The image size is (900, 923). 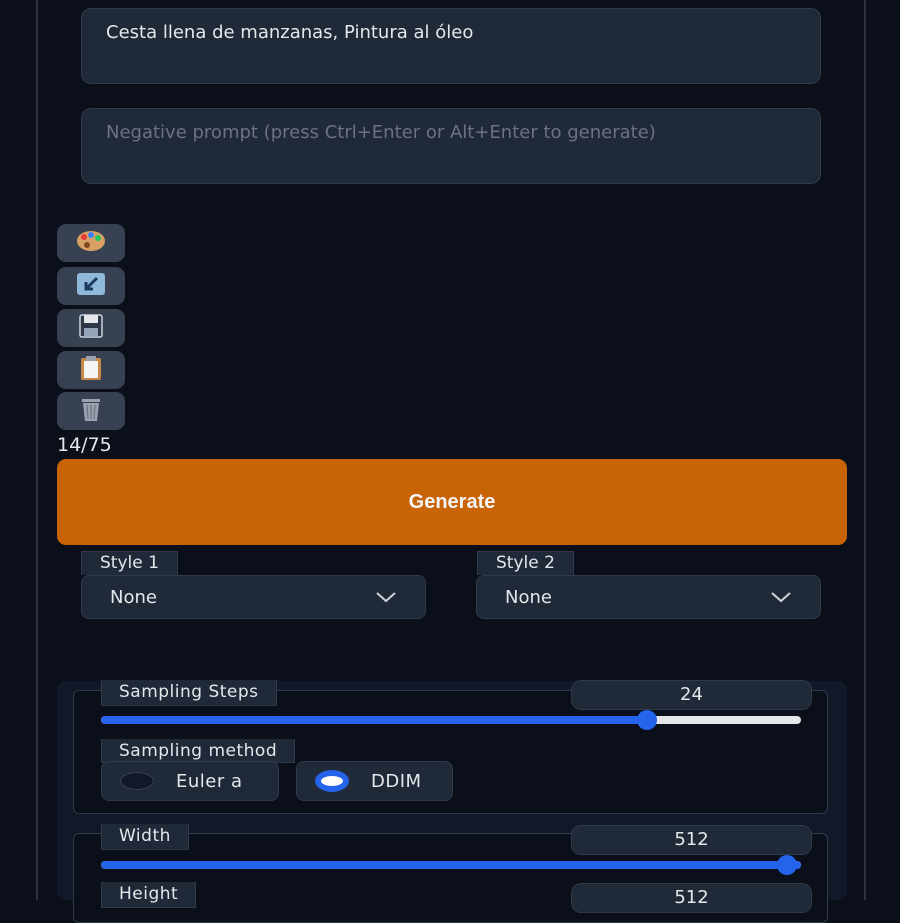 I want to click on save-style-button, so click(x=91, y=328).